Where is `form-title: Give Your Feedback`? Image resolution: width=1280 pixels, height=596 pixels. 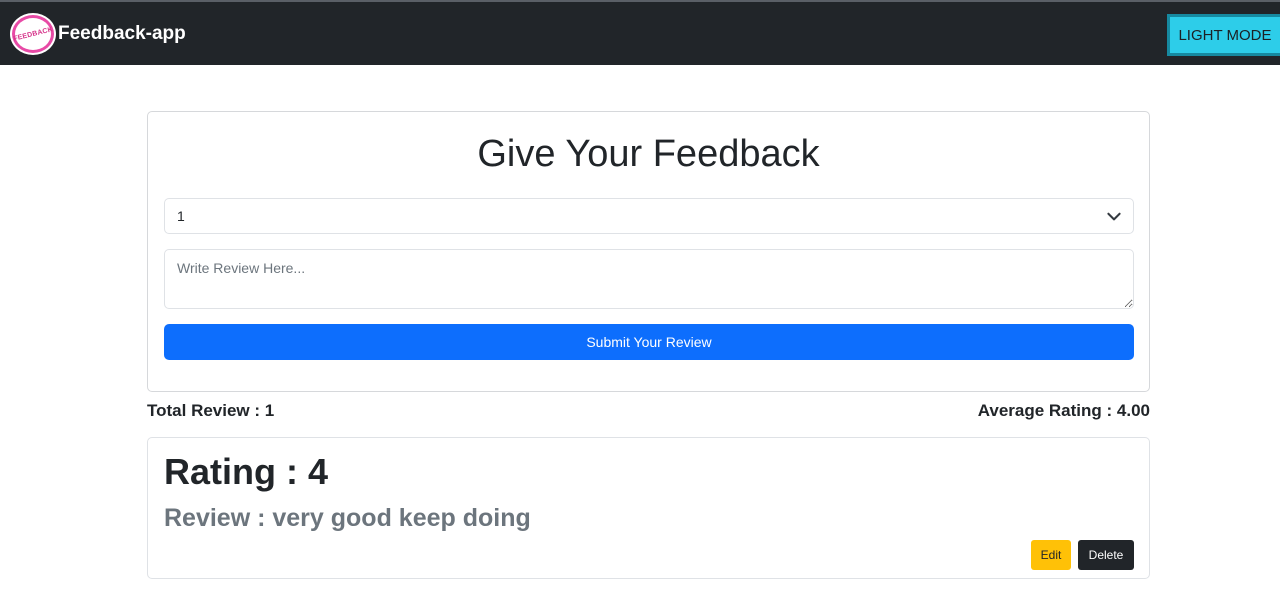
form-title: Give Your Feedback is located at coordinates (648, 154).